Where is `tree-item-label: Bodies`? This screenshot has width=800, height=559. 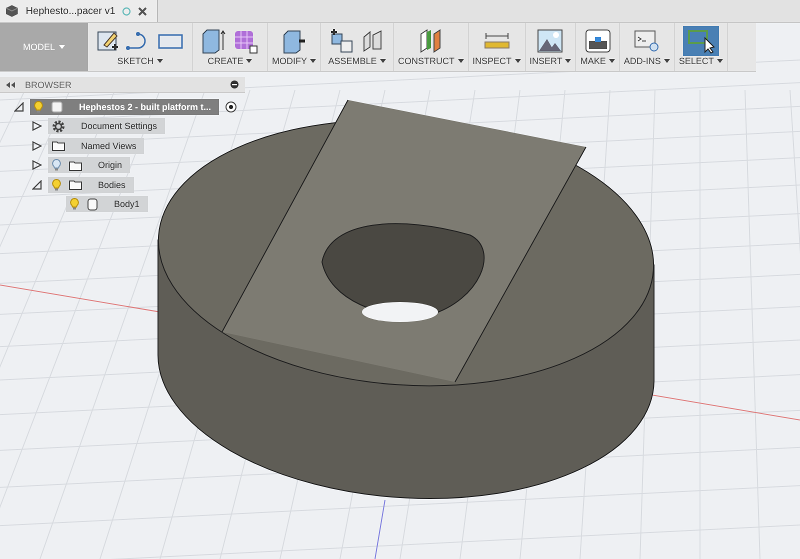
tree-item-label: Bodies is located at coordinates (111, 185).